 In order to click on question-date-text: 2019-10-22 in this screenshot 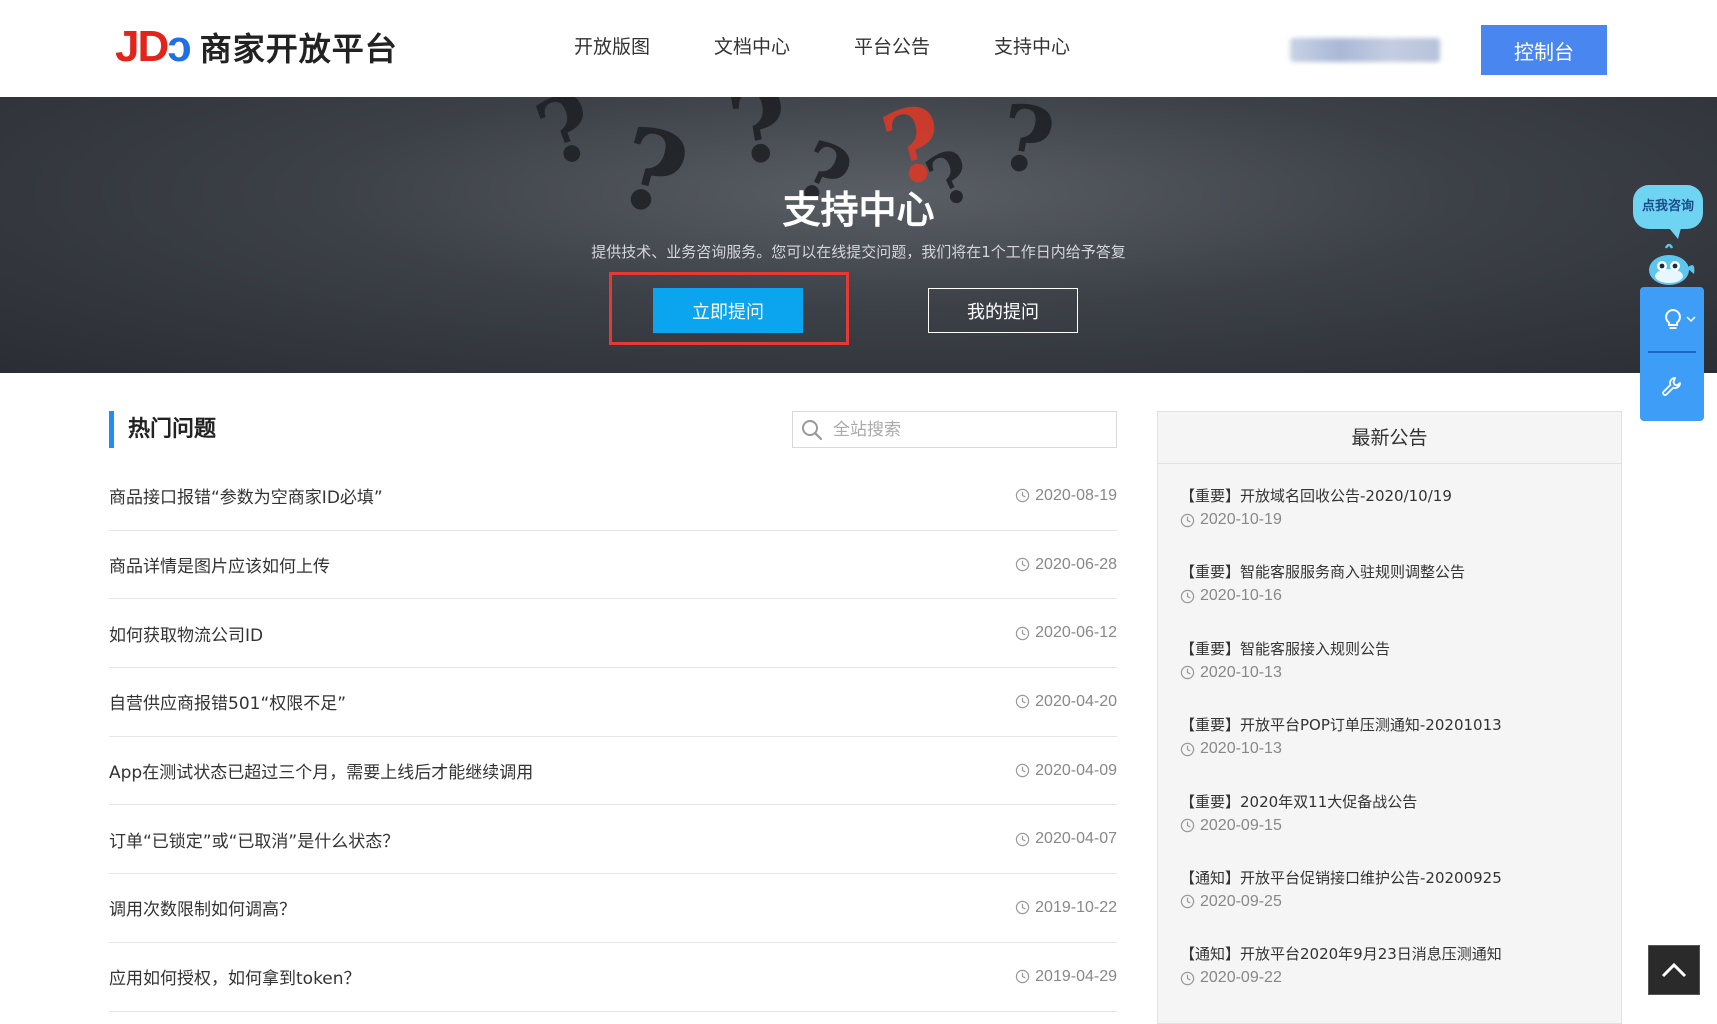, I will do `click(1076, 907)`.